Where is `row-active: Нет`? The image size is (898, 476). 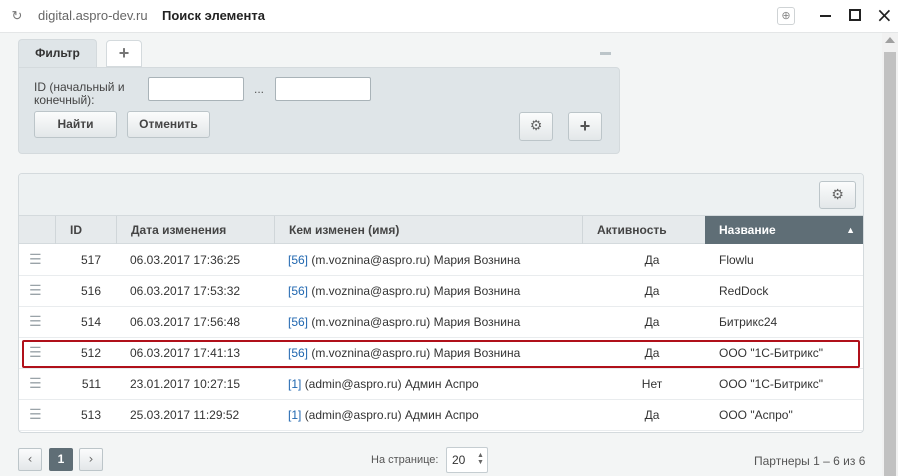
row-active: Нет is located at coordinates (652, 384).